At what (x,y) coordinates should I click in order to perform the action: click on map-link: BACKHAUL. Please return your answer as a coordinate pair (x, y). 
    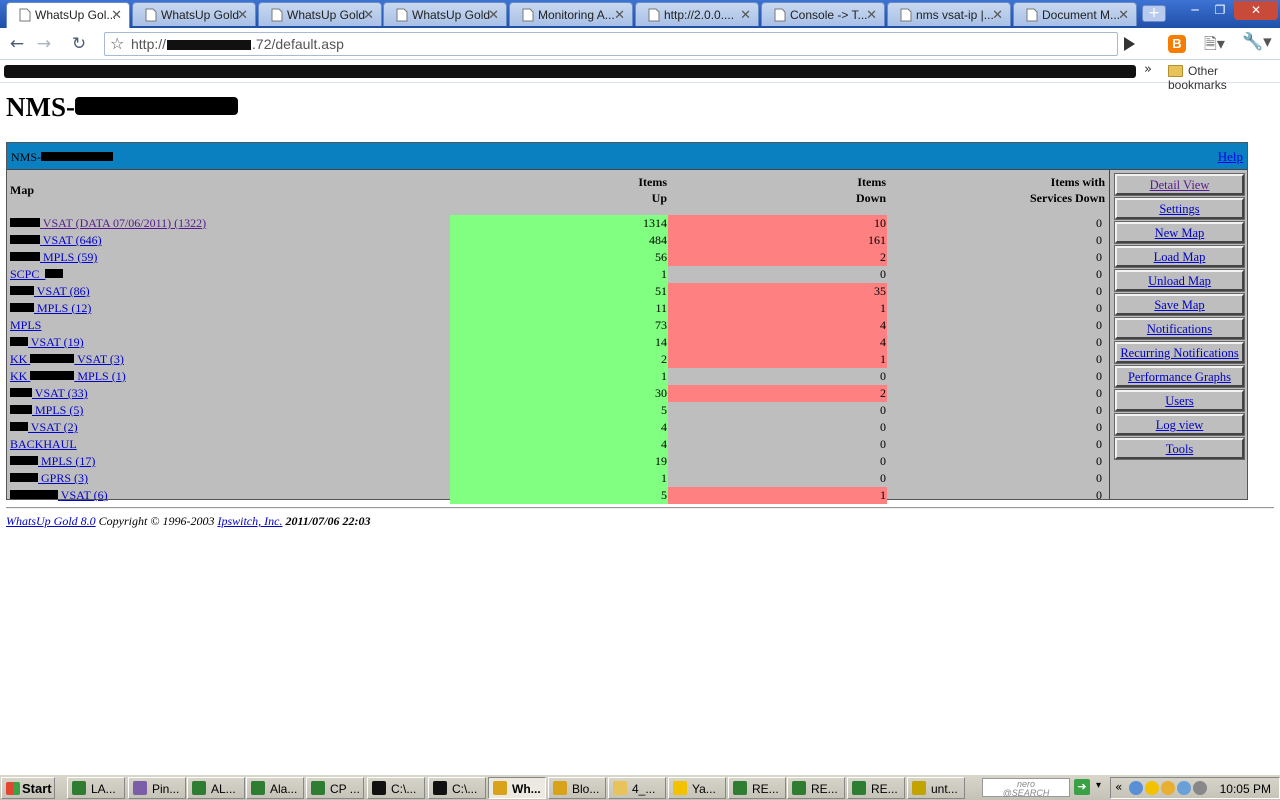
    Looking at the image, I should click on (43, 444).